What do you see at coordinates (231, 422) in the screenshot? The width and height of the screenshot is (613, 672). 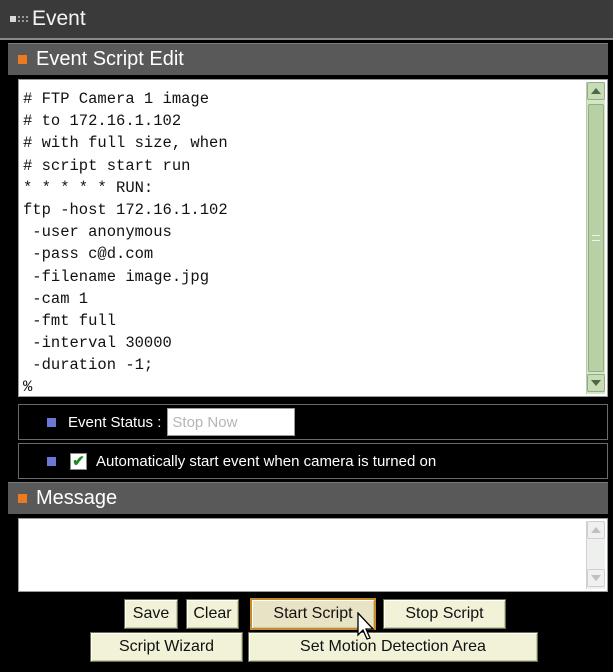 I see `event-status-field: Stop Now` at bounding box center [231, 422].